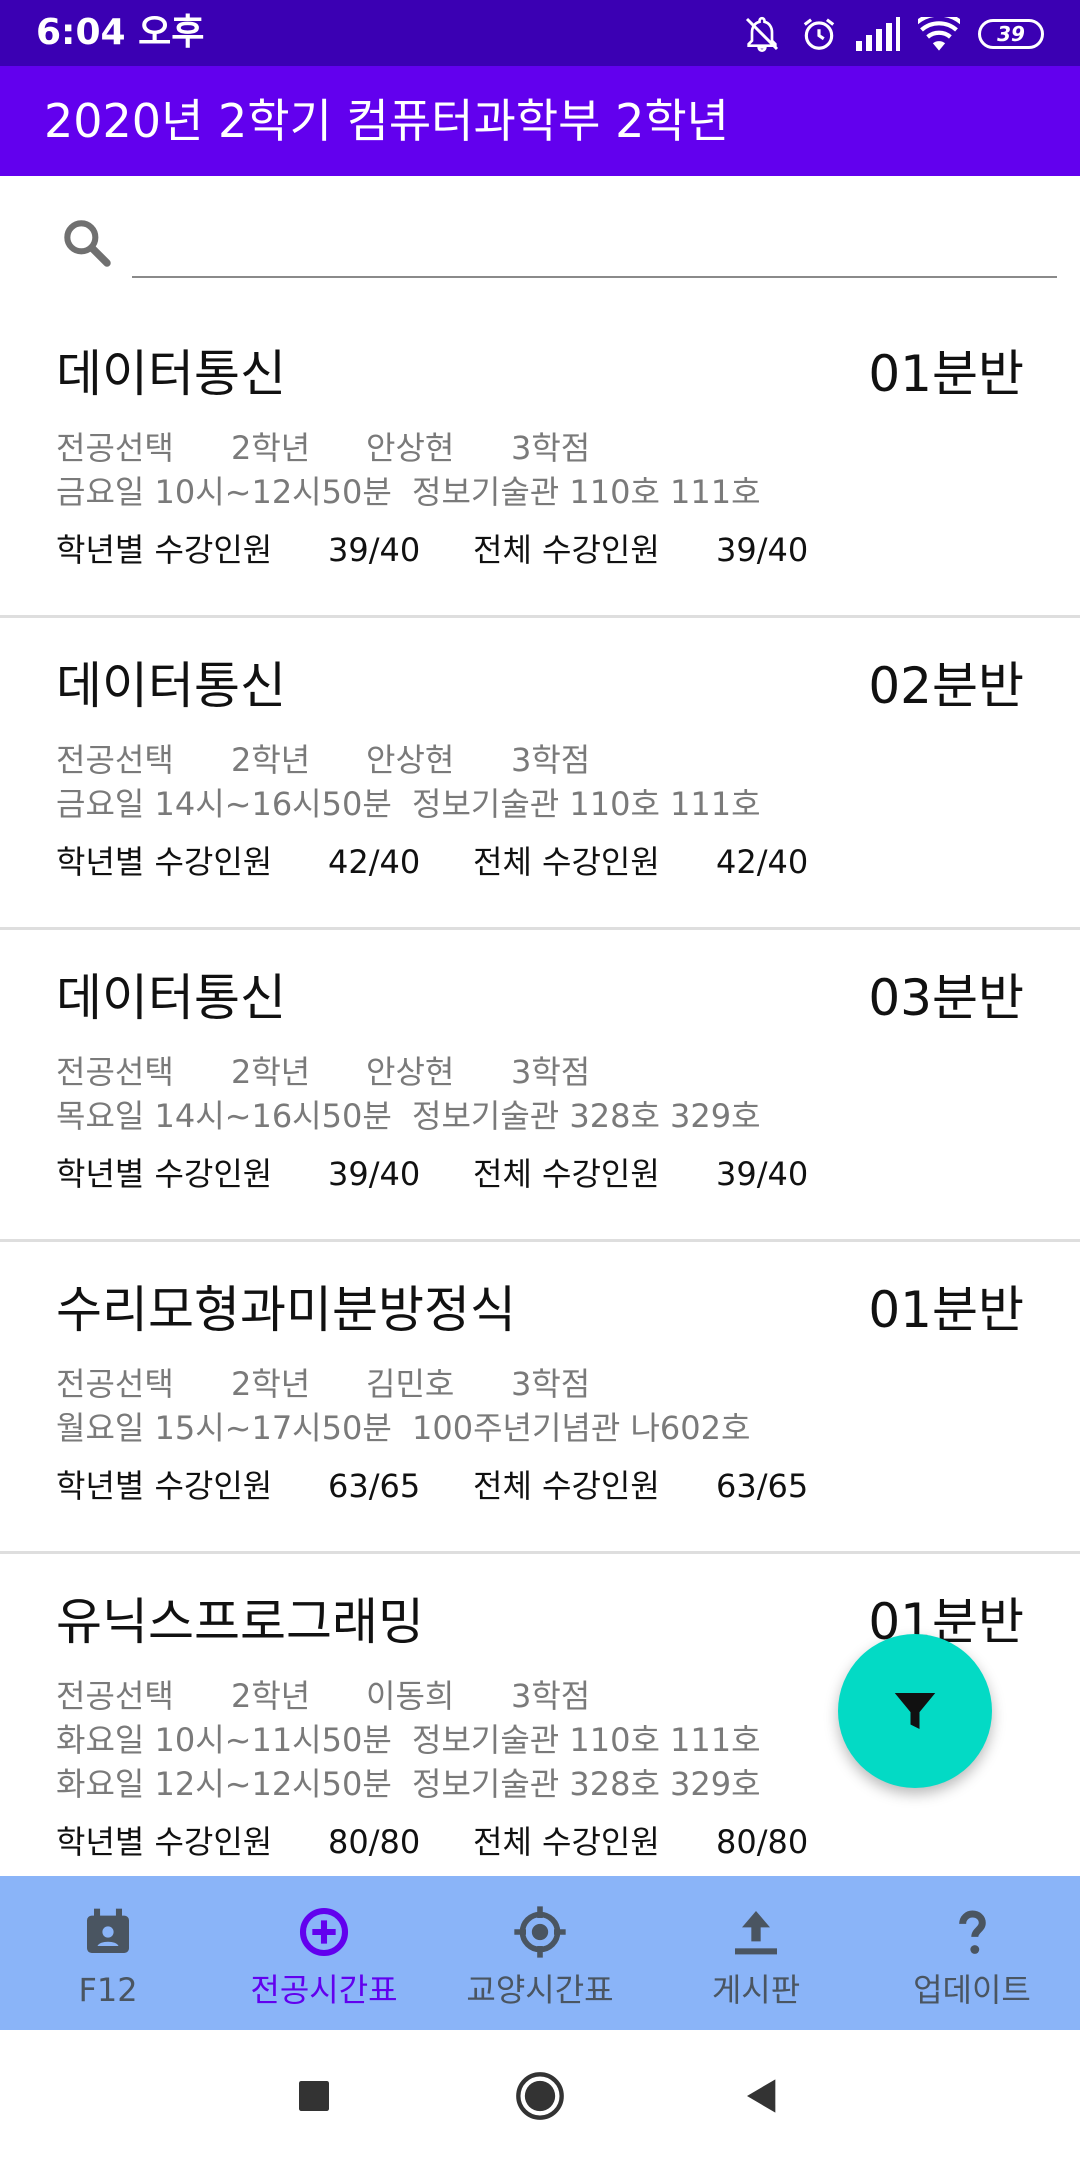 The height and width of the screenshot is (2160, 1080). What do you see at coordinates (762, 34) in the screenshot?
I see `mute-icon` at bounding box center [762, 34].